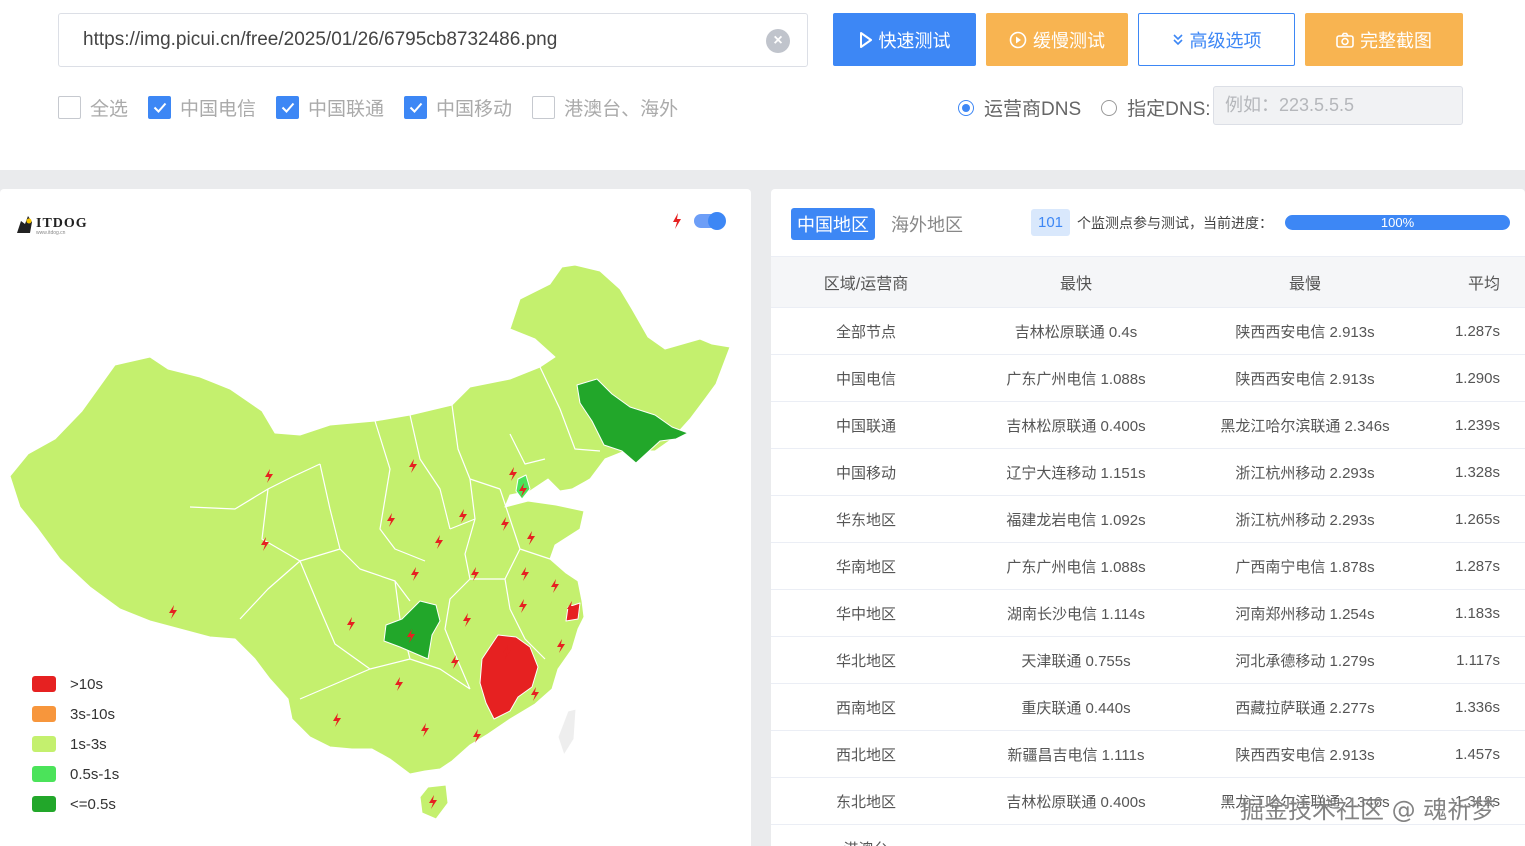 Image resolution: width=1525 pixels, height=846 pixels. I want to click on radio-carrier-dns: 运营商DNS, so click(1019, 107).